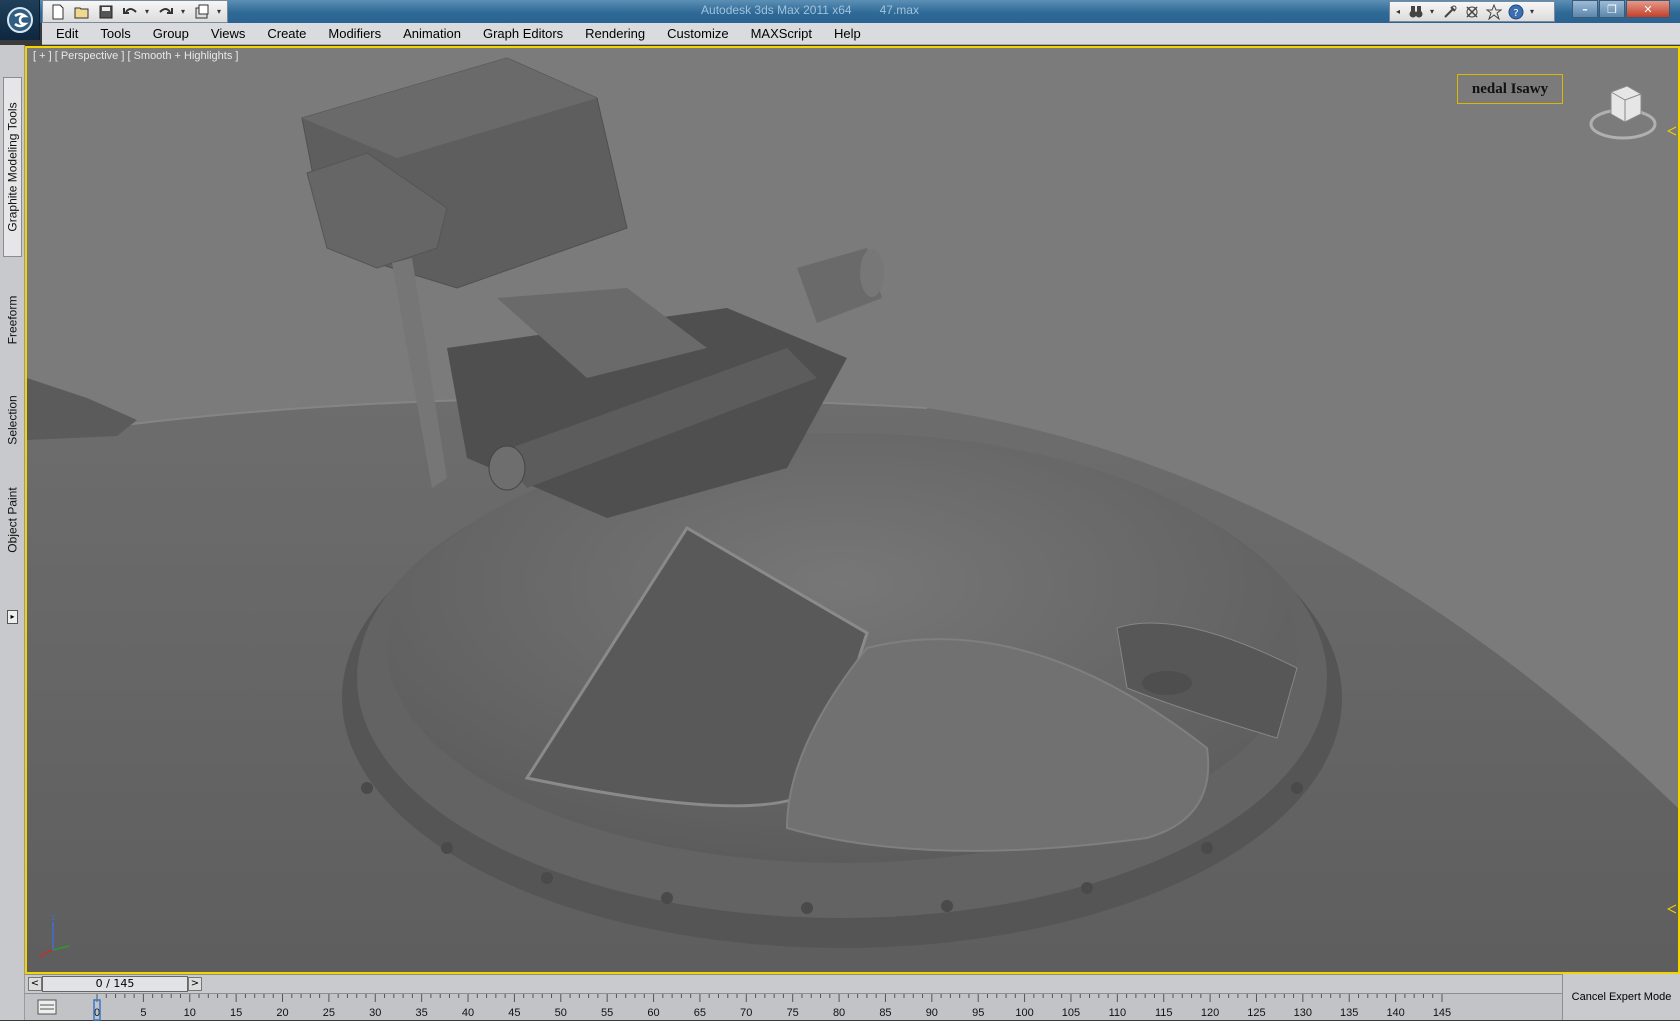 This screenshot has width=1680, height=1021. I want to click on ruler-tick-label: 100, so click(1024, 1013).